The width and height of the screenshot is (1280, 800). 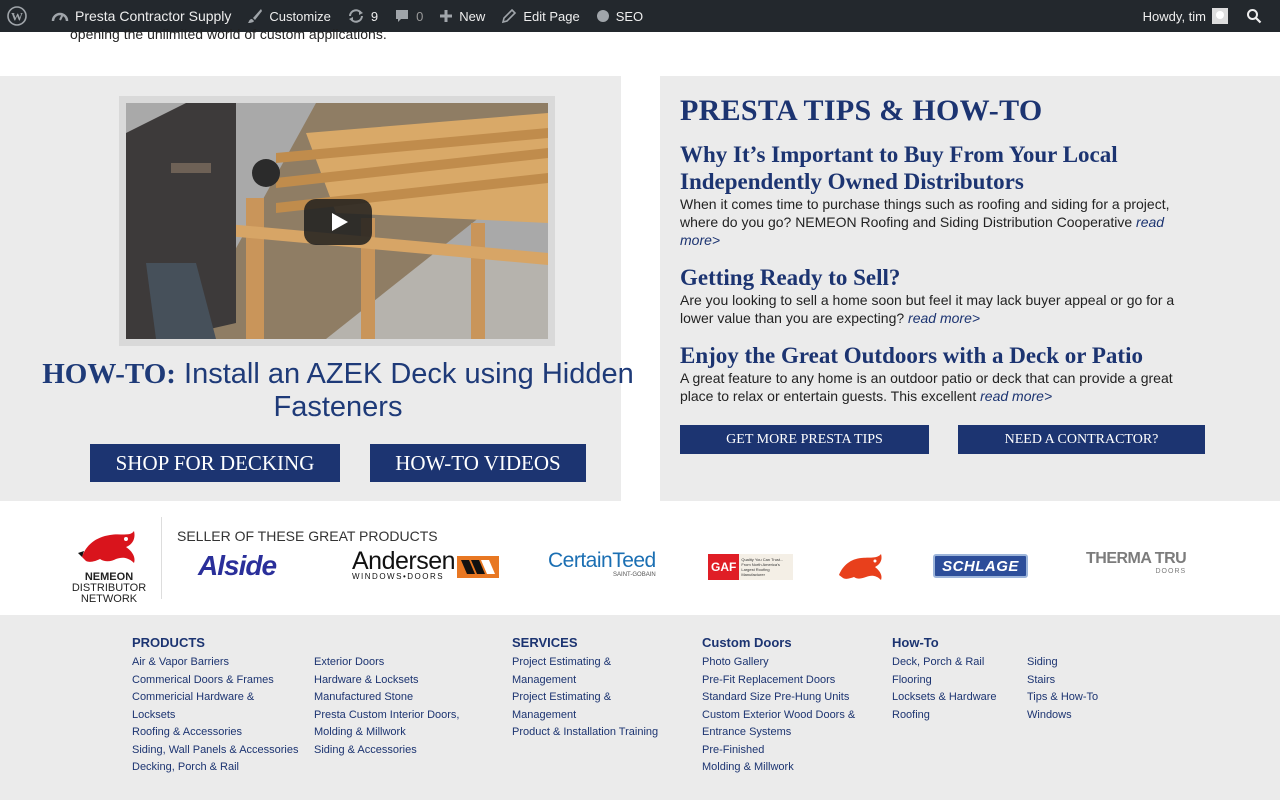 I want to click on video-frame, so click(x=337, y=221).